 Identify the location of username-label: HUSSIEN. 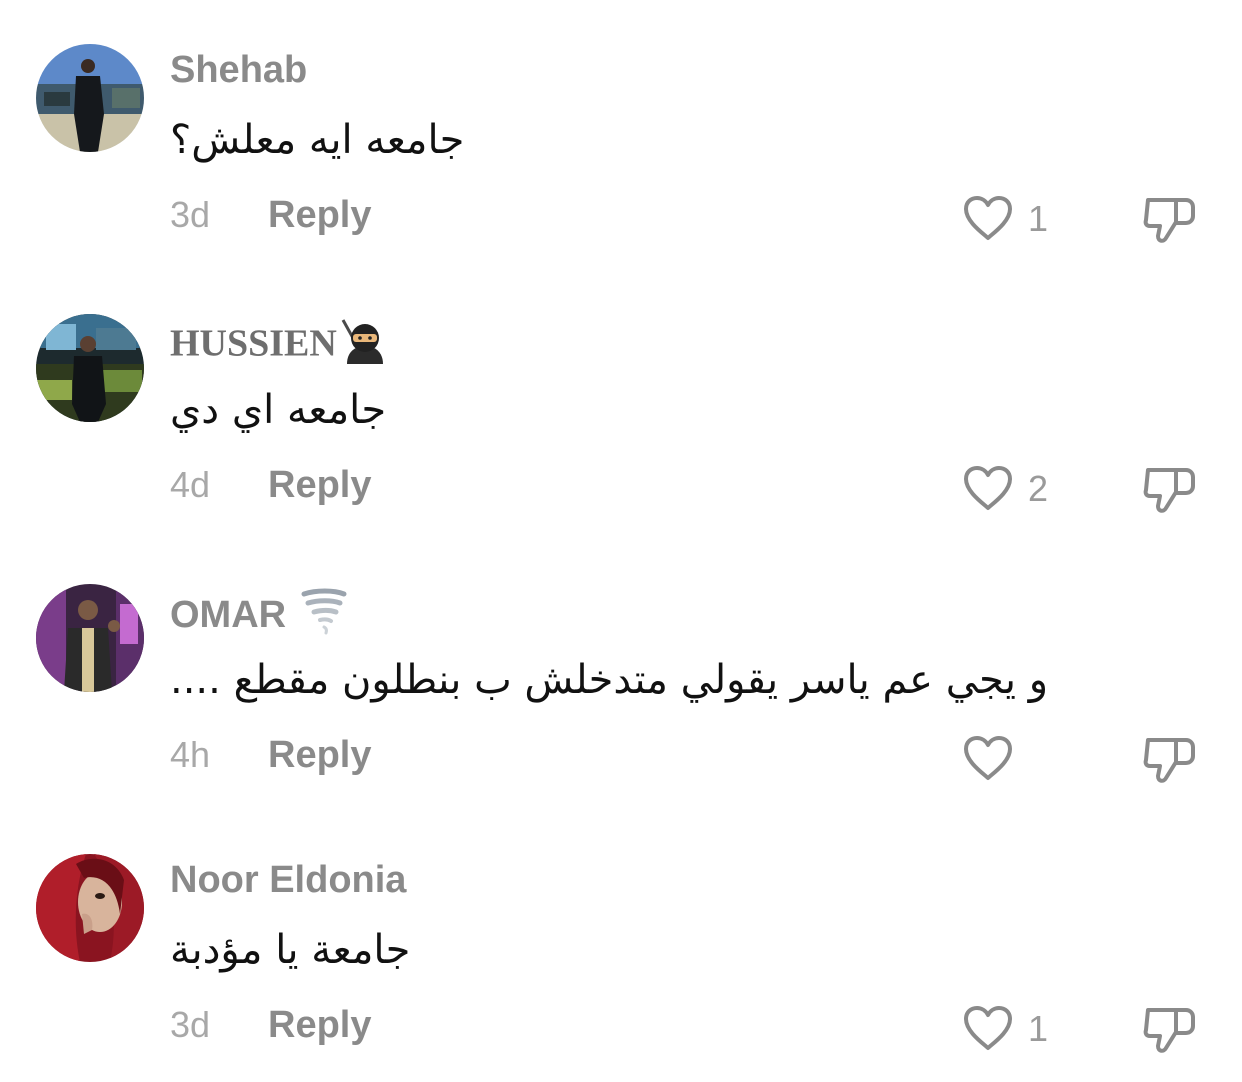
(253, 343).